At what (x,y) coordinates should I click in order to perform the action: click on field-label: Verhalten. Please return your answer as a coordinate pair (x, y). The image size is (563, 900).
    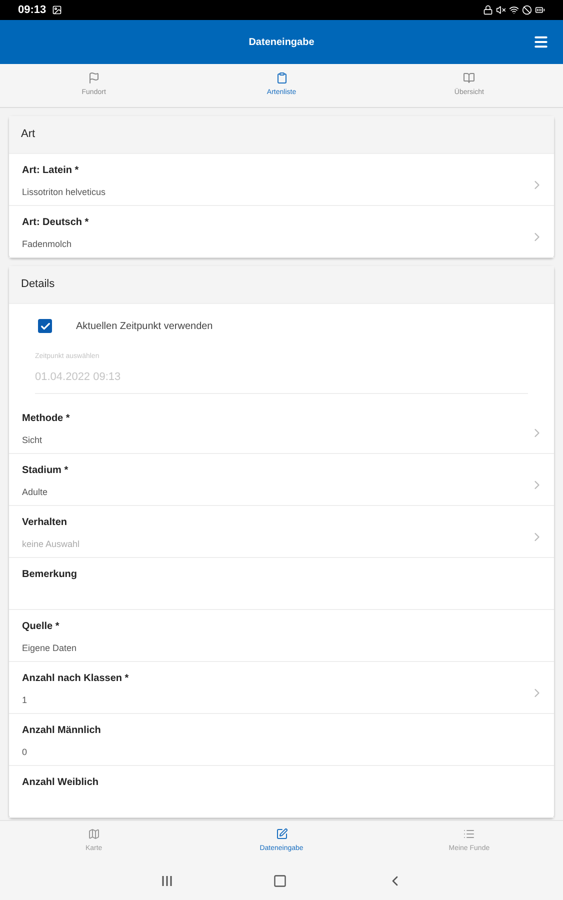
    Looking at the image, I should click on (45, 523).